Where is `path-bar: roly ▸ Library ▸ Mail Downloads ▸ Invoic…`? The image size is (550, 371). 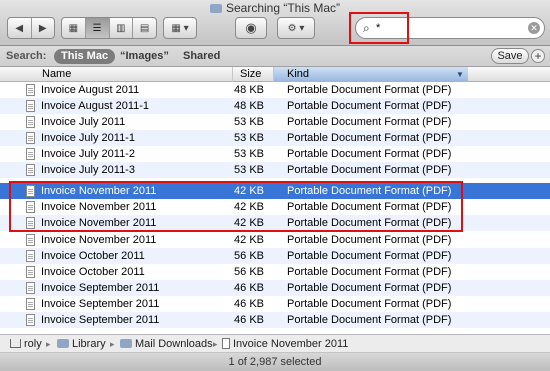 path-bar: roly ▸ Library ▸ Mail Downloads ▸ Invoic… is located at coordinates (275, 343).